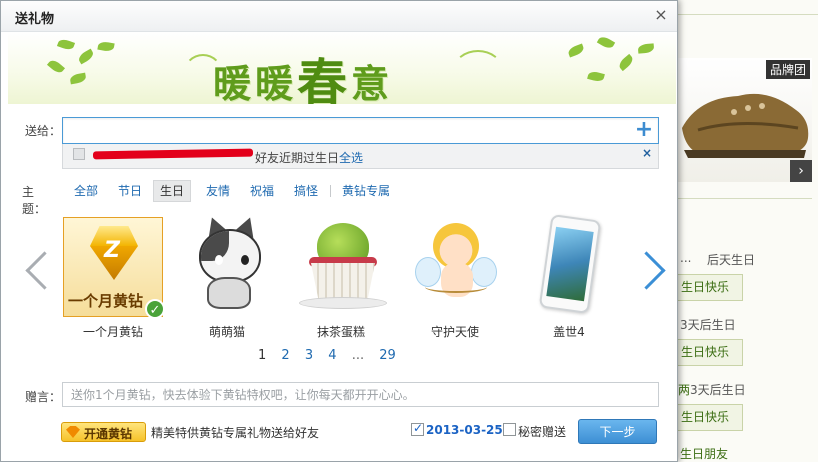 This screenshot has height=462, width=818. I want to click on yellow-diamond-icon: Z, so click(114, 255).